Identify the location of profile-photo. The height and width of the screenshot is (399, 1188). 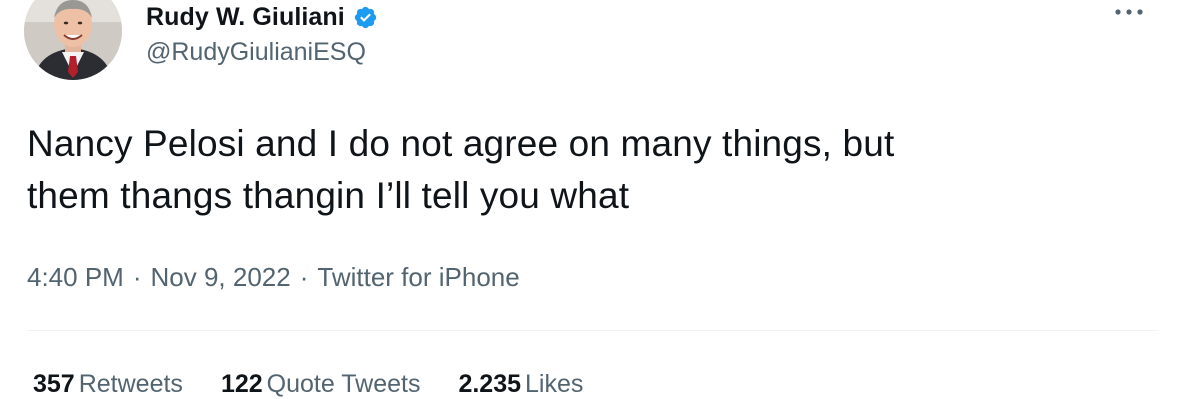
(73, 40).